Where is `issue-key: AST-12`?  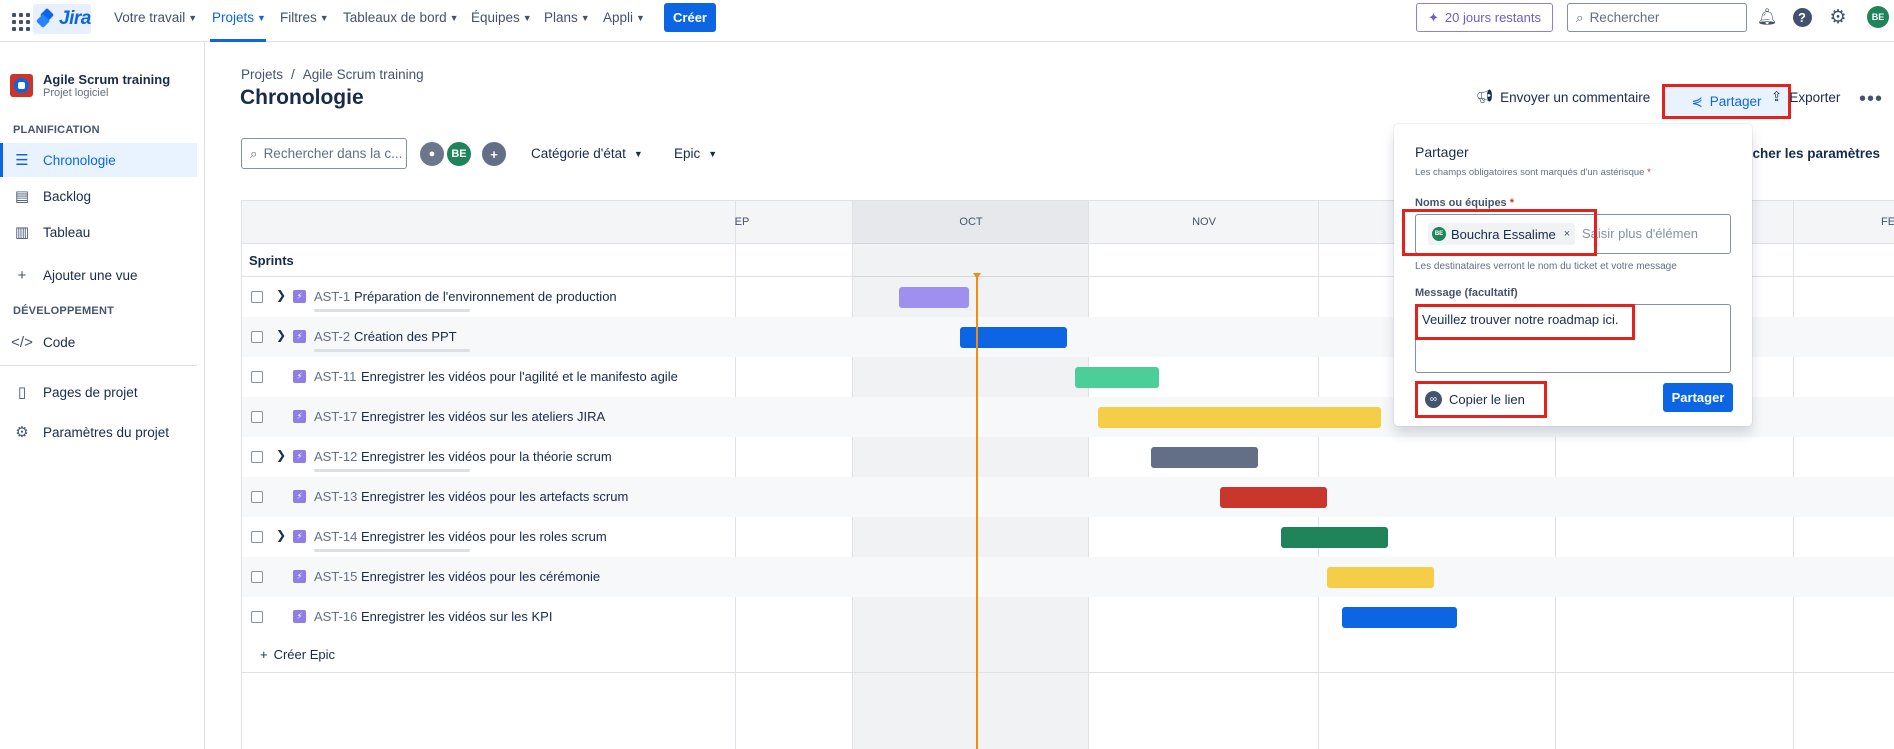 issue-key: AST-12 is located at coordinates (335, 456).